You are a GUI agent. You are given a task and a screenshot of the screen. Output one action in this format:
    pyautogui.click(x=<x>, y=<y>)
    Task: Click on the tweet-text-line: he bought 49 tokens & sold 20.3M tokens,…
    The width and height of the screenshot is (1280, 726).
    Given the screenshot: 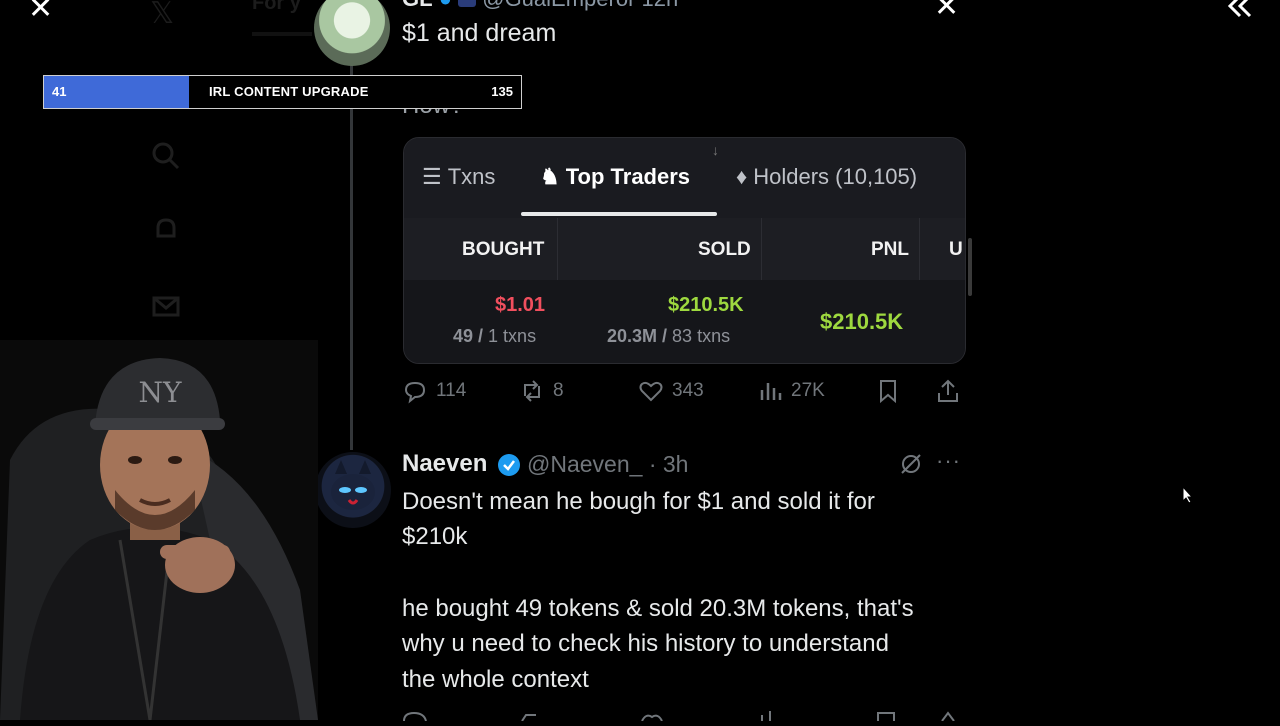 What is the action you would take?
    pyautogui.click(x=658, y=608)
    